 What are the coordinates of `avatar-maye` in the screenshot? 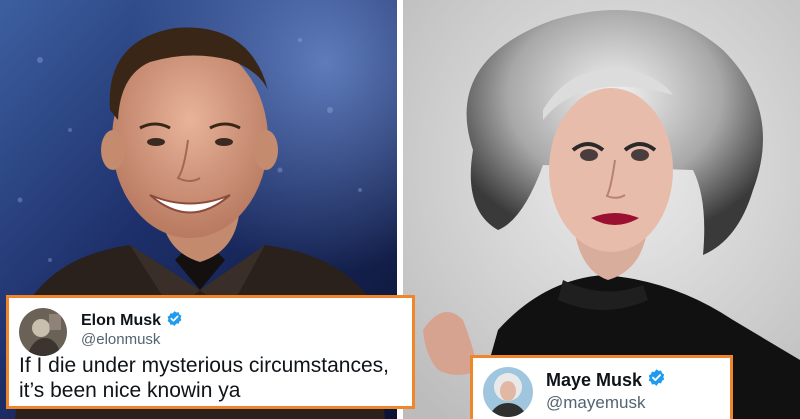 It's located at (508, 392).